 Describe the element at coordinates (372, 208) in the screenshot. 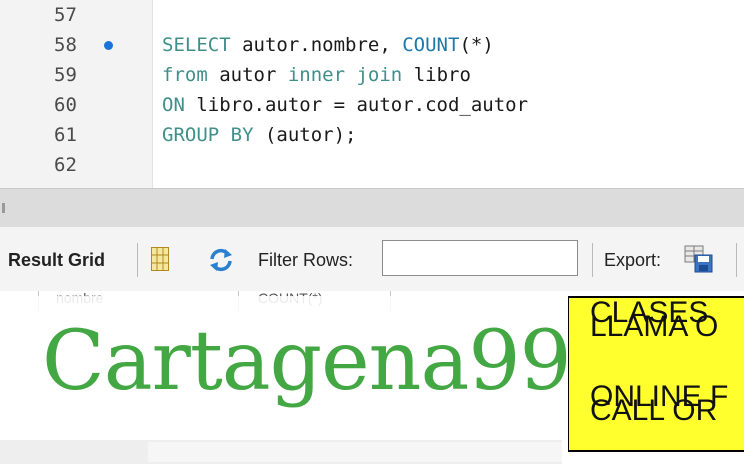

I see `panel-splitter` at that location.